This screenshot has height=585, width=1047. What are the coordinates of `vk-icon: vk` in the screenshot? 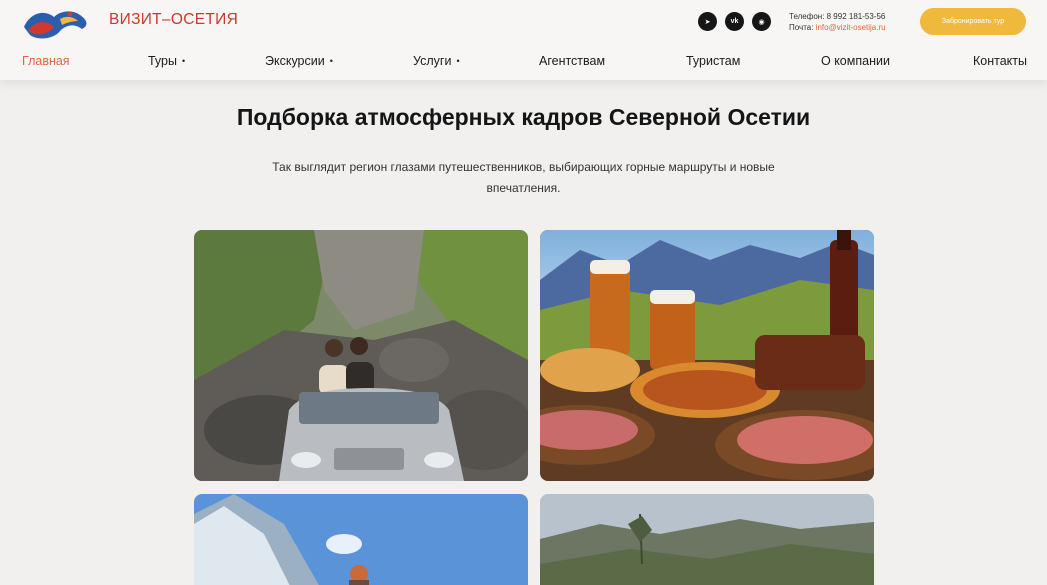 It's located at (734, 21).